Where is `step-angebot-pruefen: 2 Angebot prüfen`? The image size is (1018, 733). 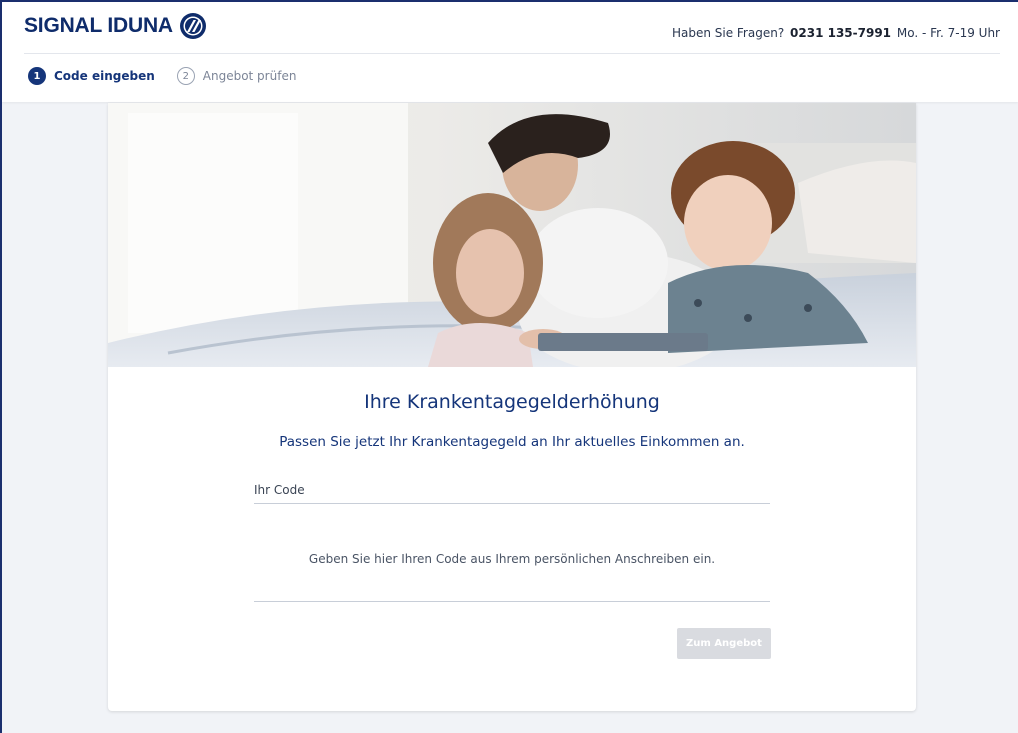
step-angebot-pruefen: 2 Angebot prüfen is located at coordinates (236, 76).